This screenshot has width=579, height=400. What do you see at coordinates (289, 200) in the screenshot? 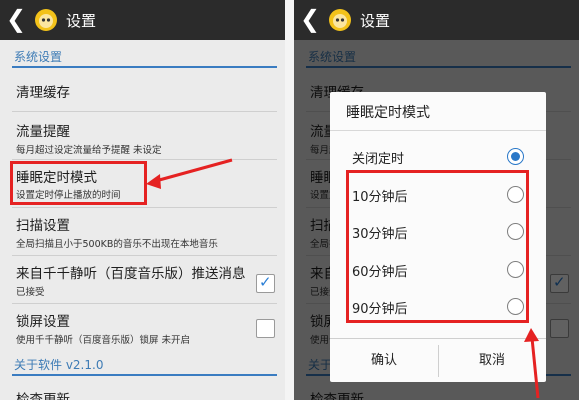
I see `panel-gap` at bounding box center [289, 200].